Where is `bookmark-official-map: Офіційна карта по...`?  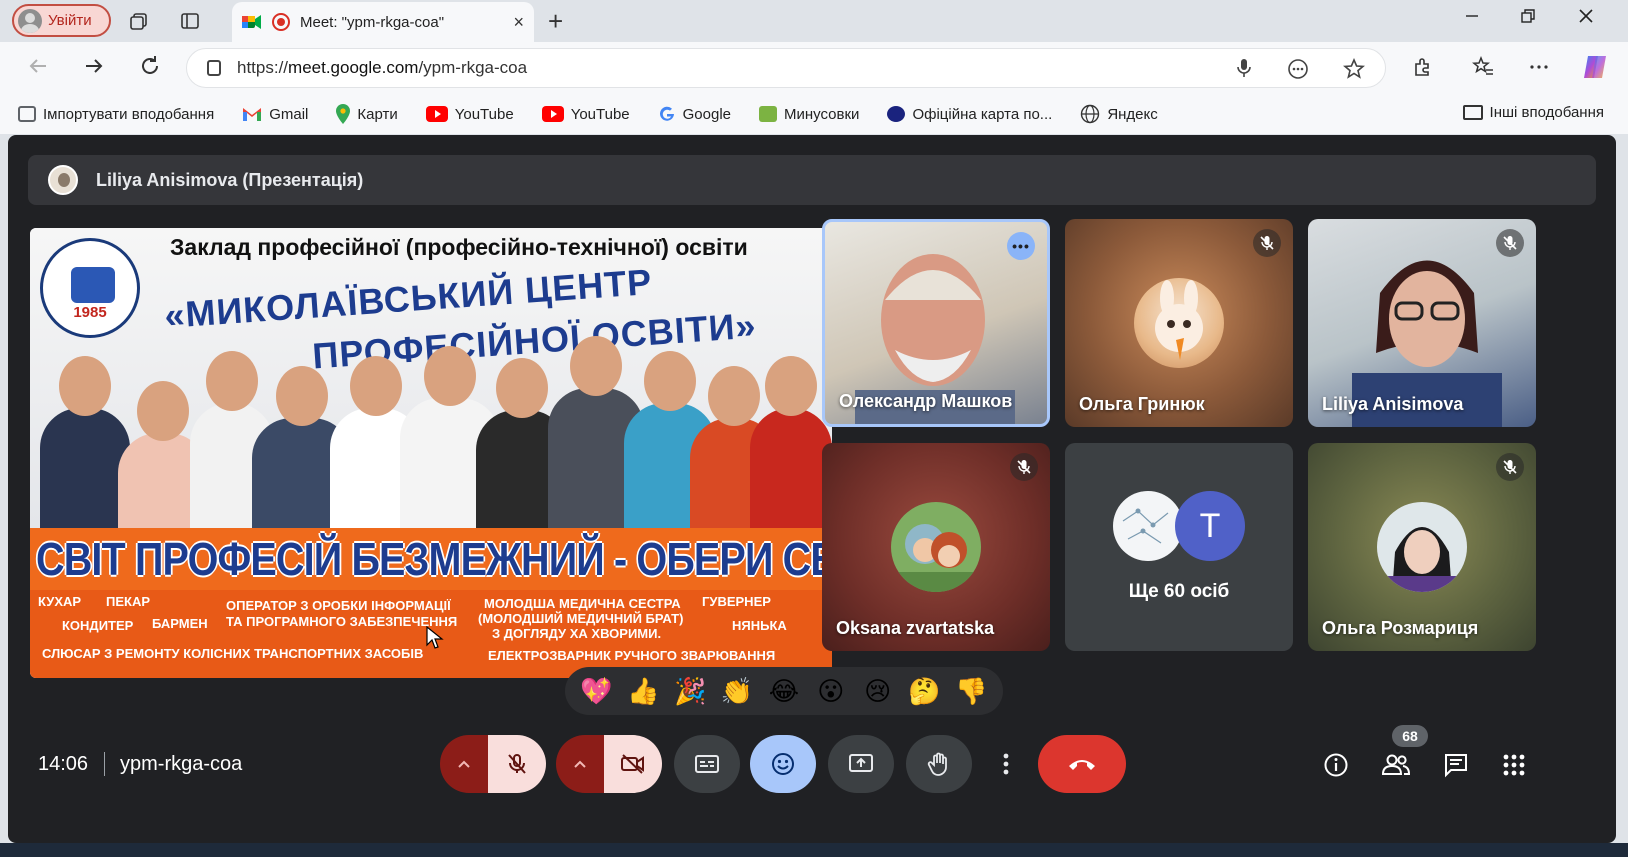 bookmark-official-map: Офіційна карта по... is located at coordinates (969, 114).